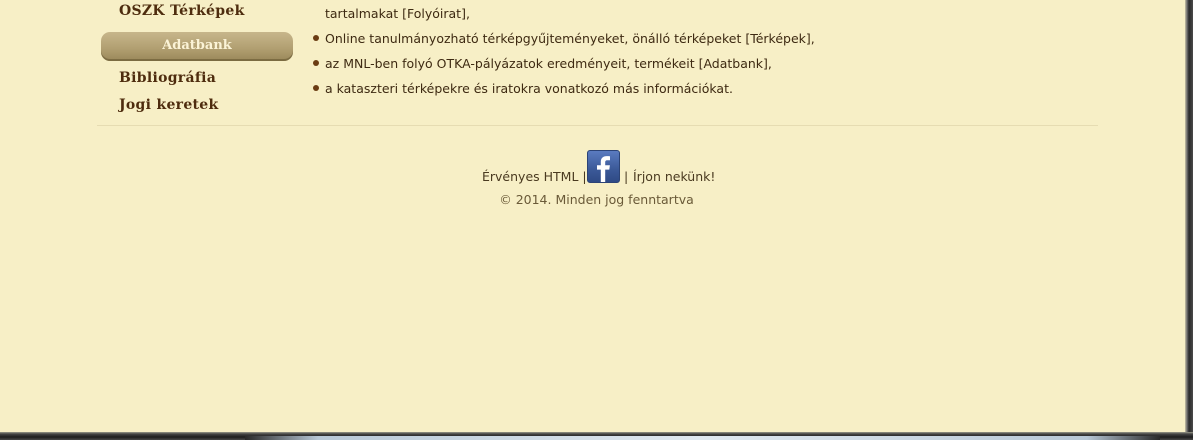  I want to click on sidebar-item-oszk-terkepek: OSZK Térképek, so click(182, 11).